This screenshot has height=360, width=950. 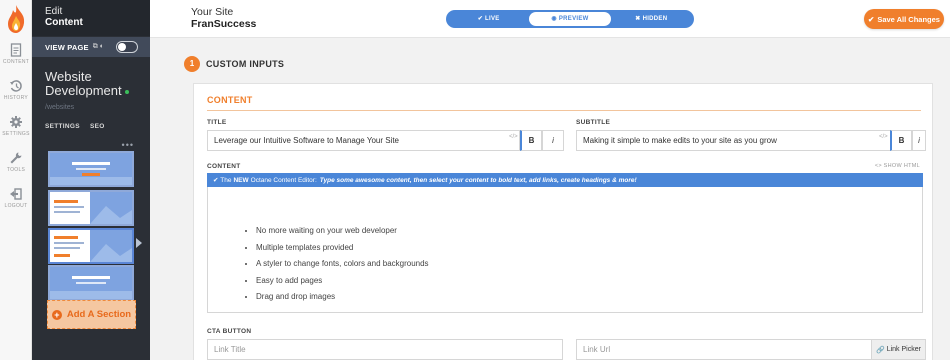 What do you see at coordinates (229, 331) in the screenshot?
I see `cta-button-label: CTA BUTTON` at bounding box center [229, 331].